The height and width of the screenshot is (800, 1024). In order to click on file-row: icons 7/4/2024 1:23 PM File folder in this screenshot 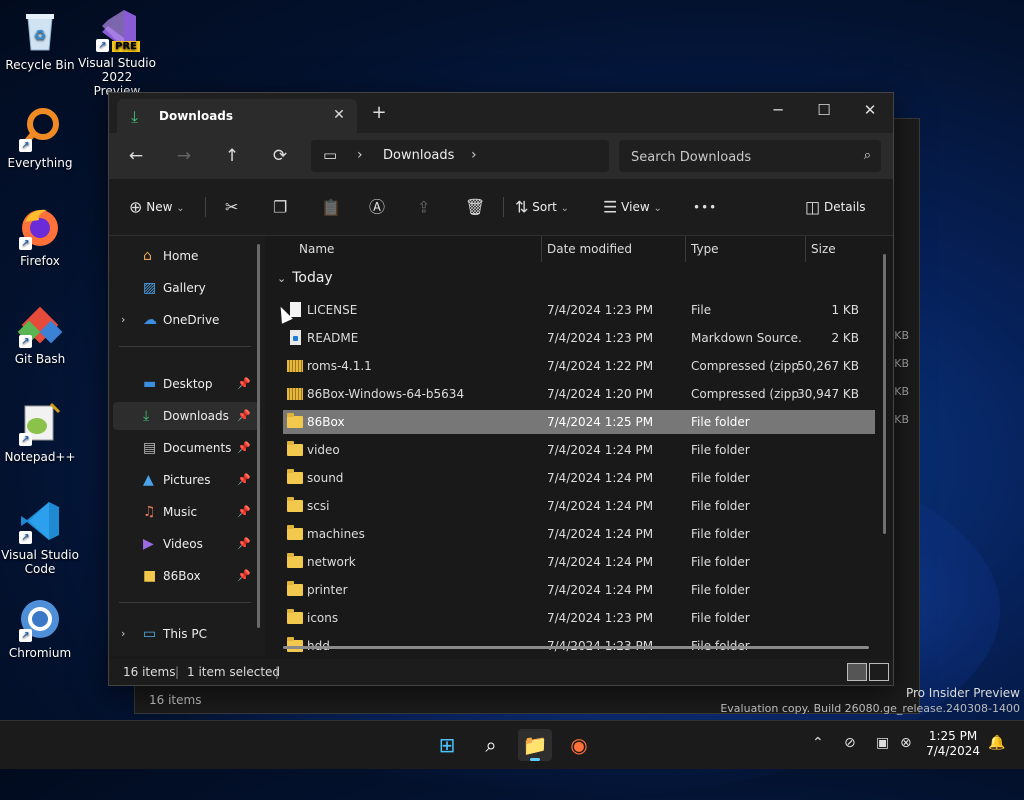, I will do `click(579, 618)`.